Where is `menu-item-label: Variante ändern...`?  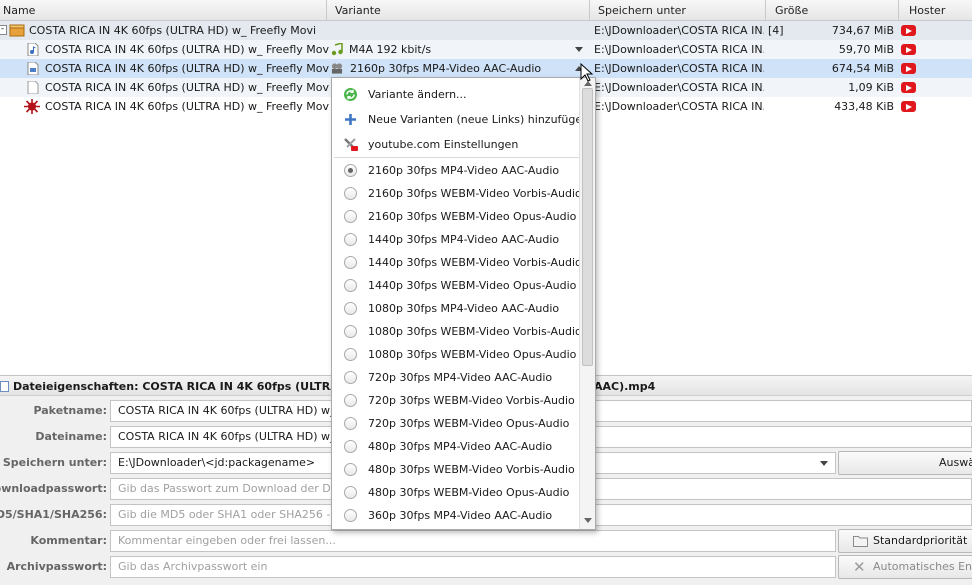
menu-item-label: Variante ändern... is located at coordinates (417, 94).